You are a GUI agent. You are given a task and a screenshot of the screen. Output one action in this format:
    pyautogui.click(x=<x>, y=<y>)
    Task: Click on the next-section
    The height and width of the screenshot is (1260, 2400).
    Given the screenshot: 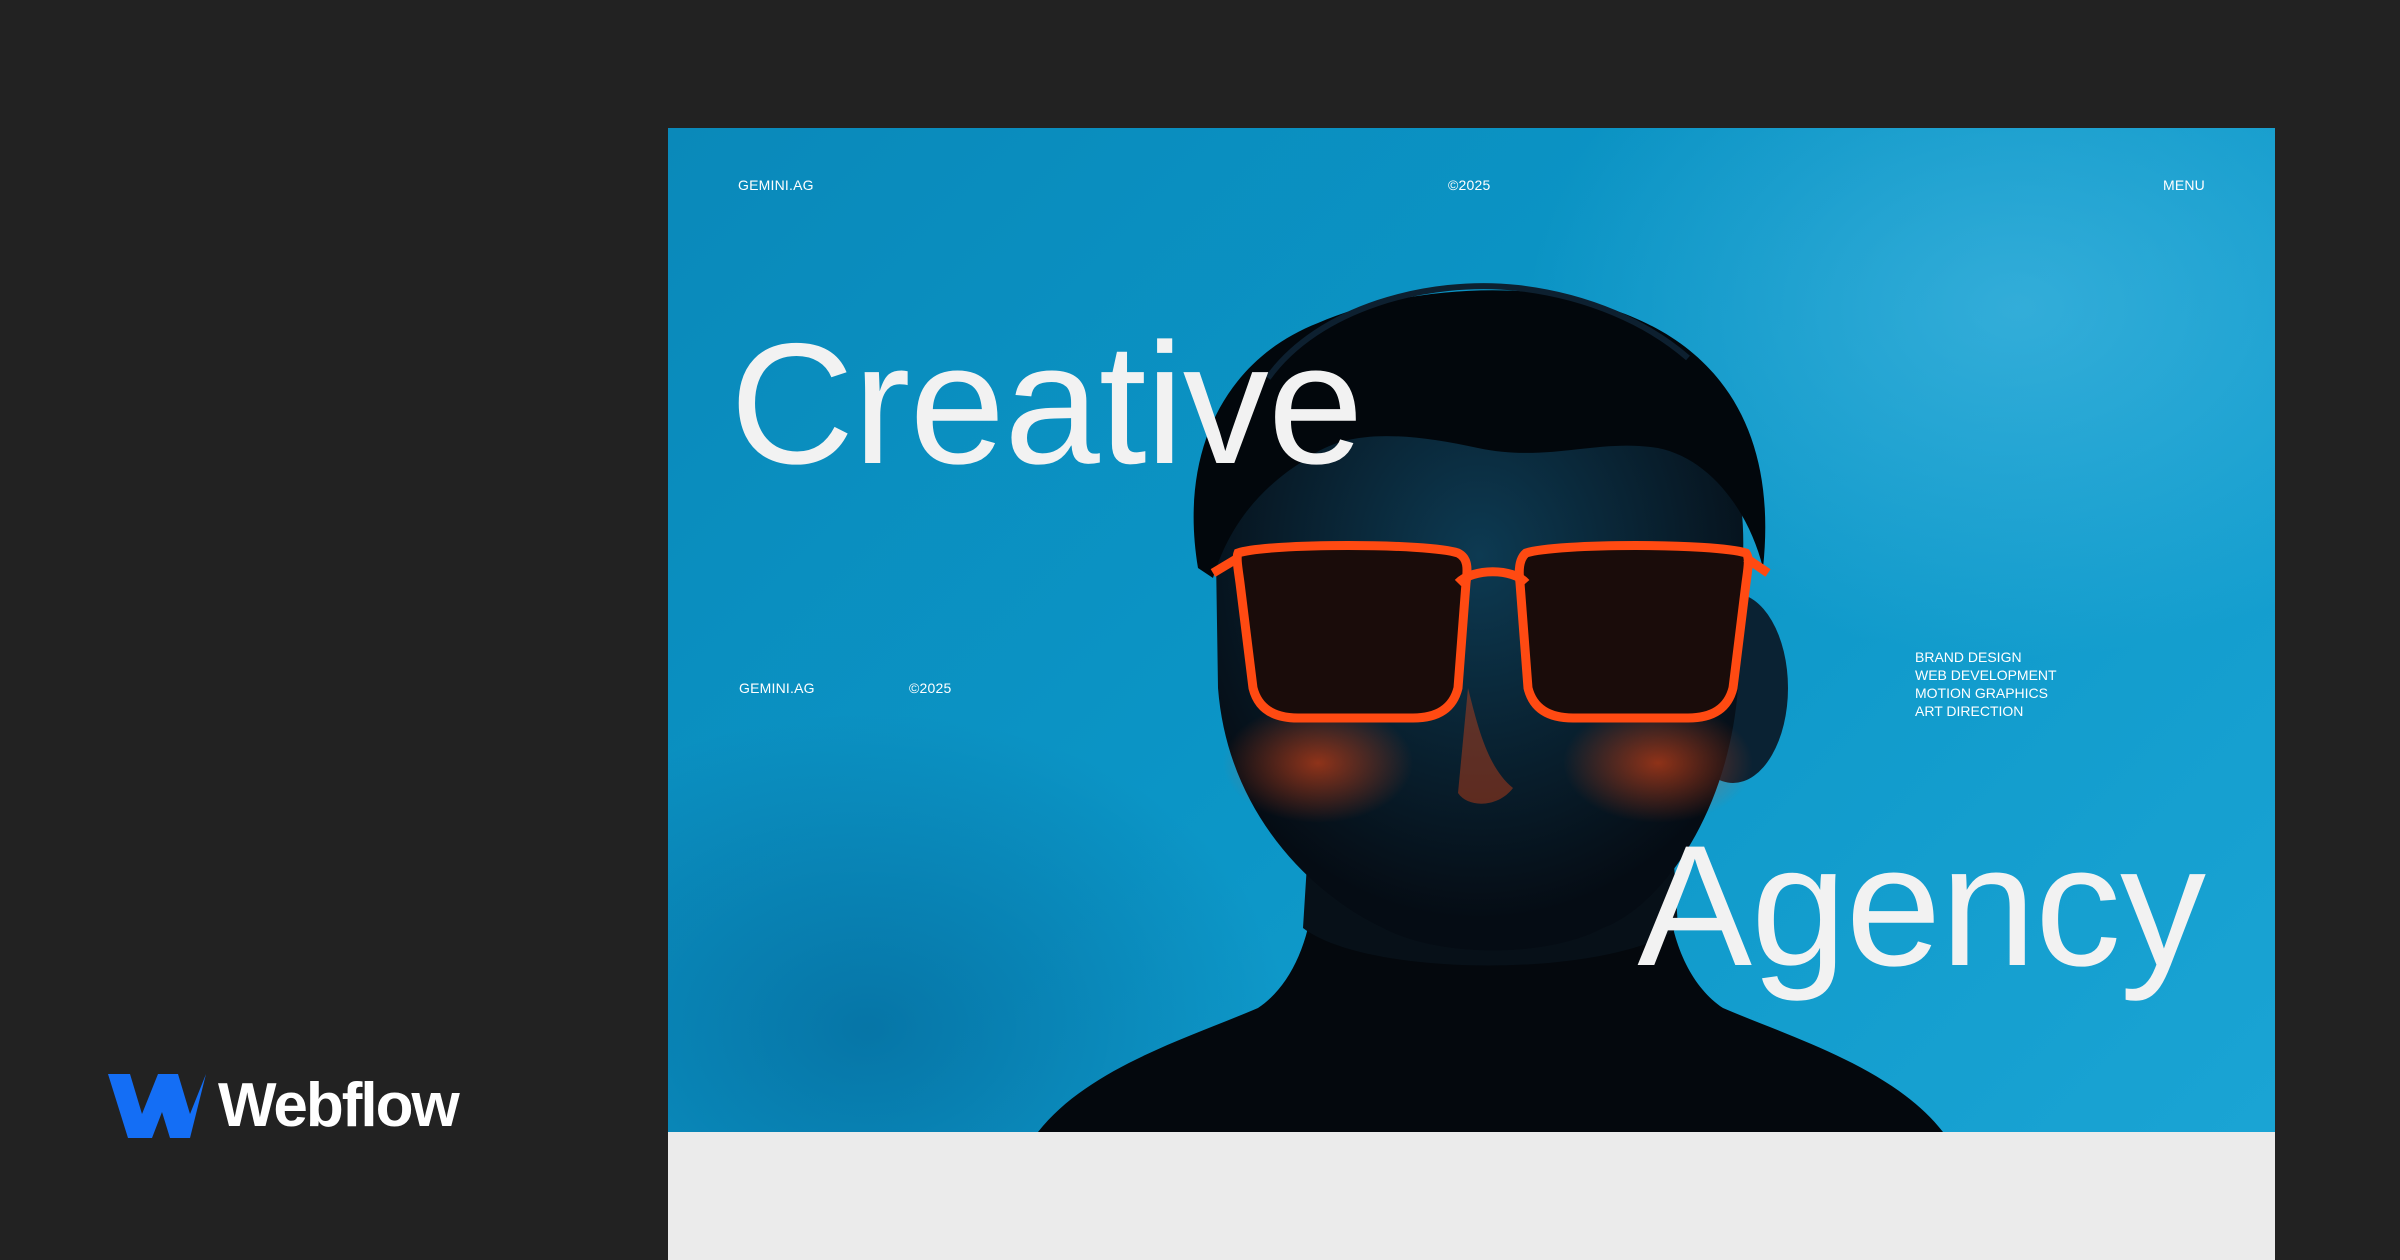 What is the action you would take?
    pyautogui.click(x=1471, y=1196)
    